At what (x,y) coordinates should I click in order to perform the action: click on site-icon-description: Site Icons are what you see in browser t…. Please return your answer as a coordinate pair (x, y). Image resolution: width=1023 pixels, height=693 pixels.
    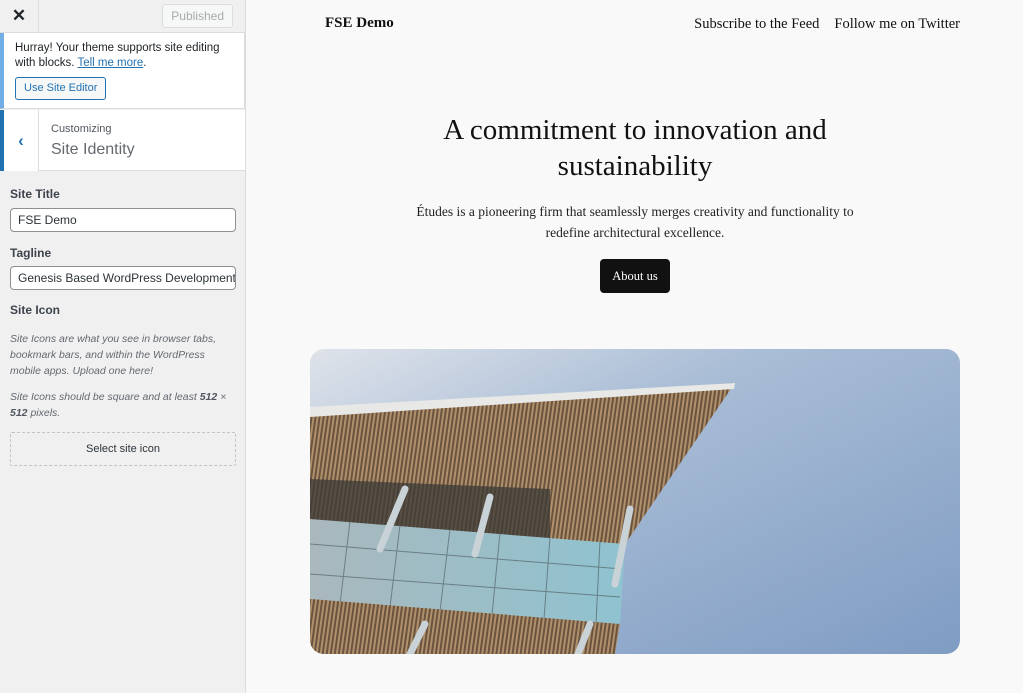
    Looking at the image, I should click on (113, 355).